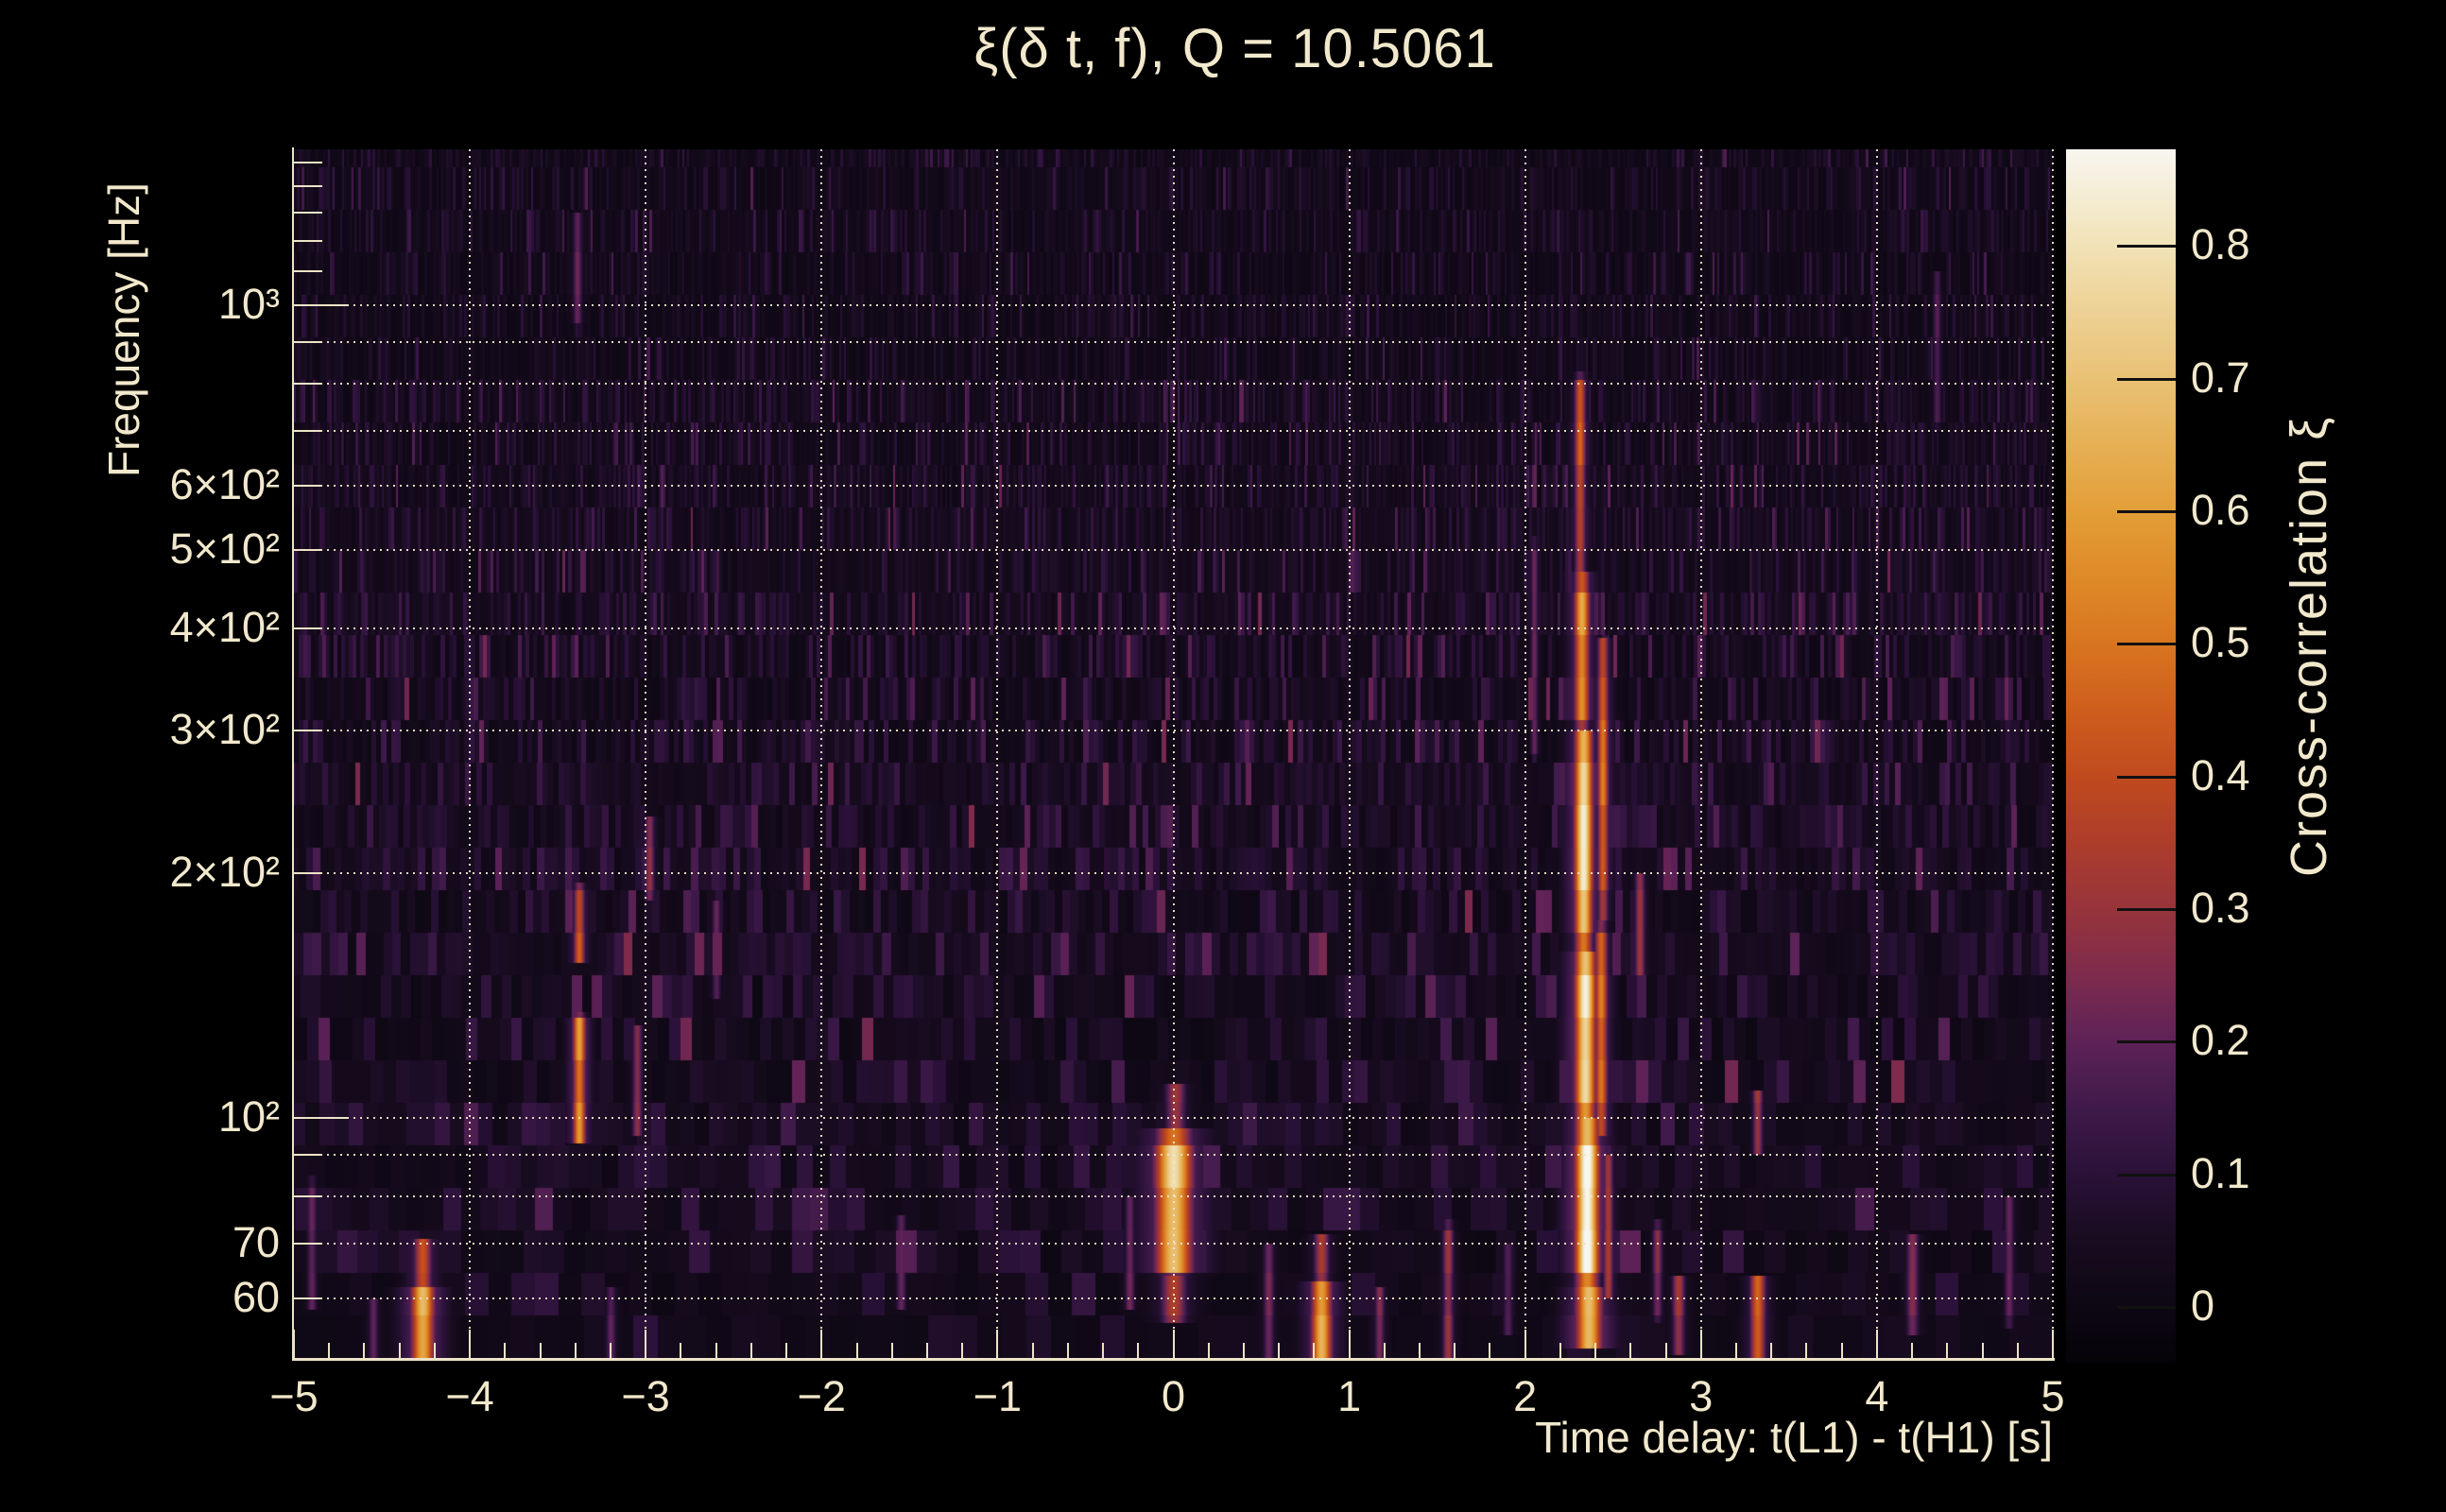 The height and width of the screenshot is (1512, 2446). What do you see at coordinates (2220, 244) in the screenshot?
I see `colorbar-tick-label: 0.8` at bounding box center [2220, 244].